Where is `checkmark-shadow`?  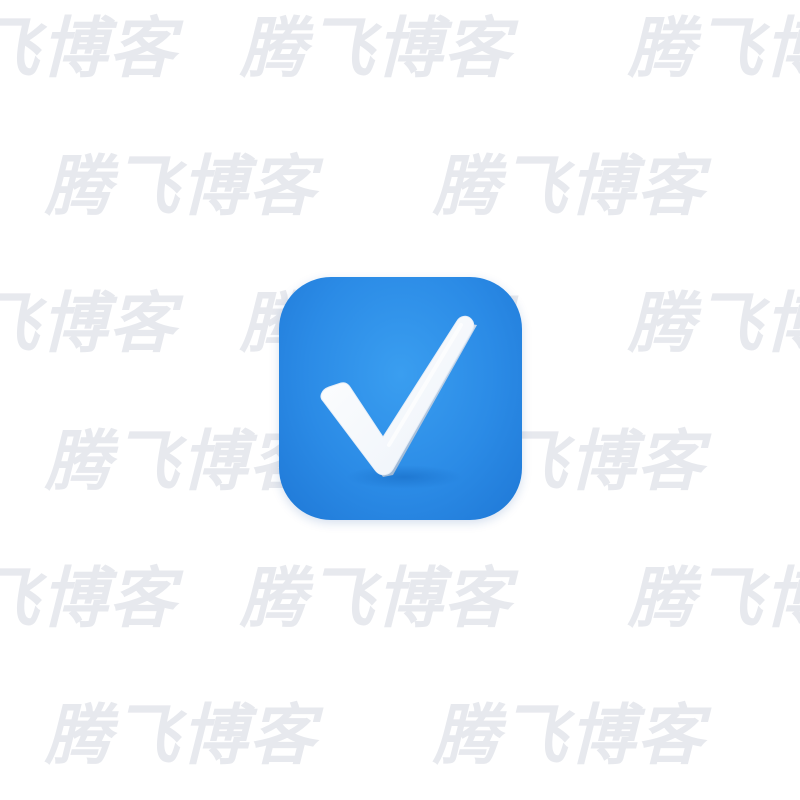
checkmark-shadow is located at coordinates (404, 477).